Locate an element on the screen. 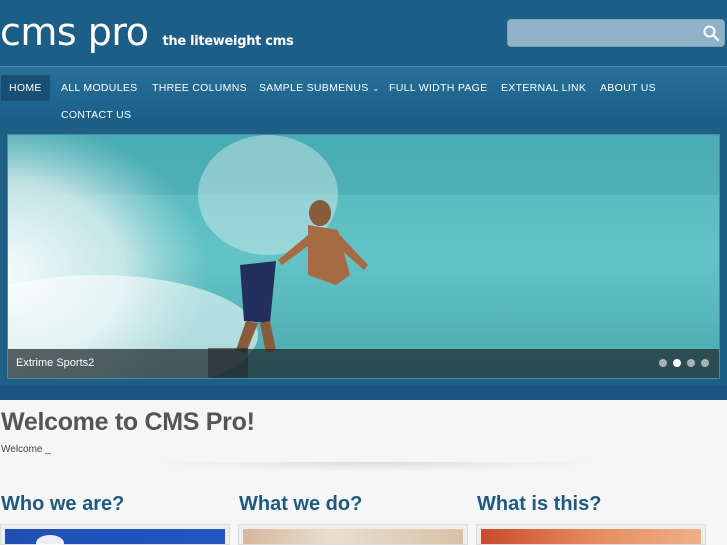  nav-item-label: THREE COLUMNS is located at coordinates (199, 88).